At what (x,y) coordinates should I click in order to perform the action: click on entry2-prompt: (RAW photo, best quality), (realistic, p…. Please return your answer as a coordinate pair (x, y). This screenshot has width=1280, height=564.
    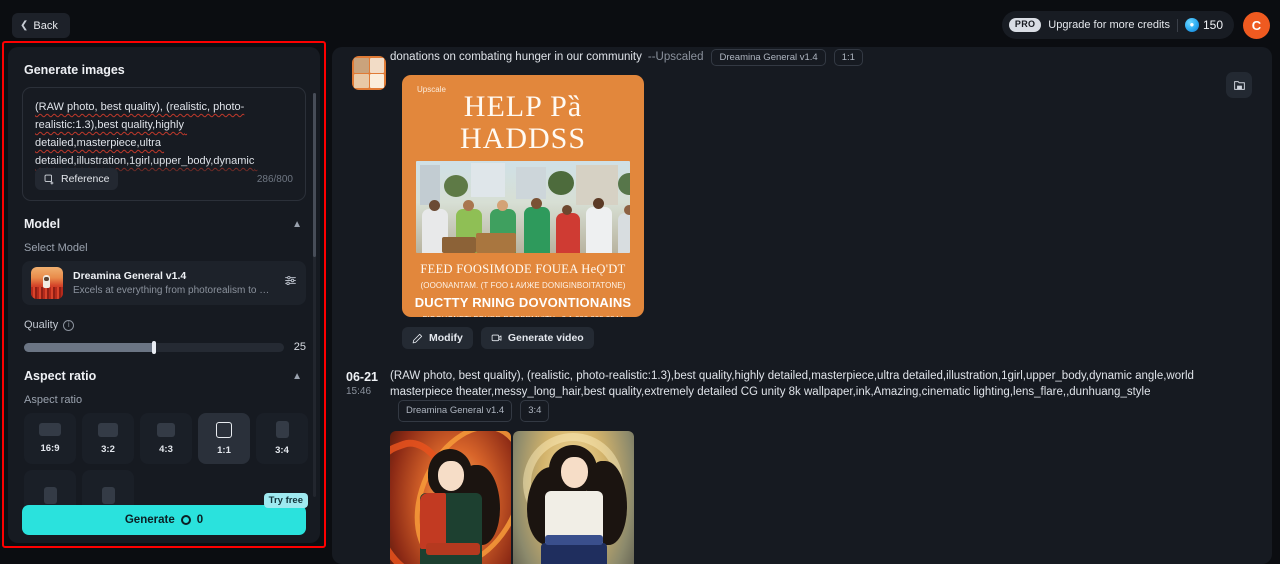
    Looking at the image, I should click on (822, 395).